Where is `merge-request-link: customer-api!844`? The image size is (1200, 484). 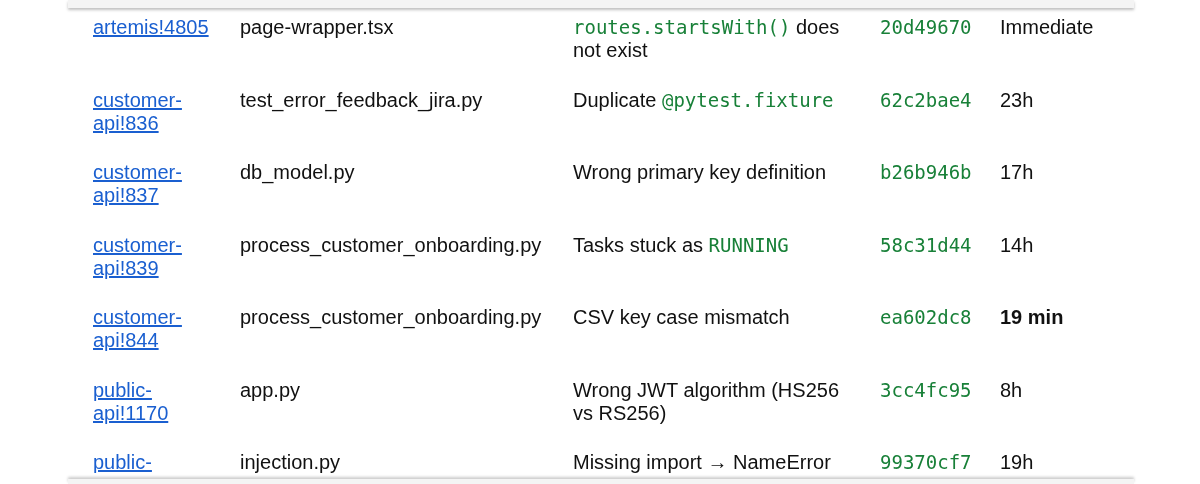
merge-request-link: customer-api!844 is located at coordinates (155, 329).